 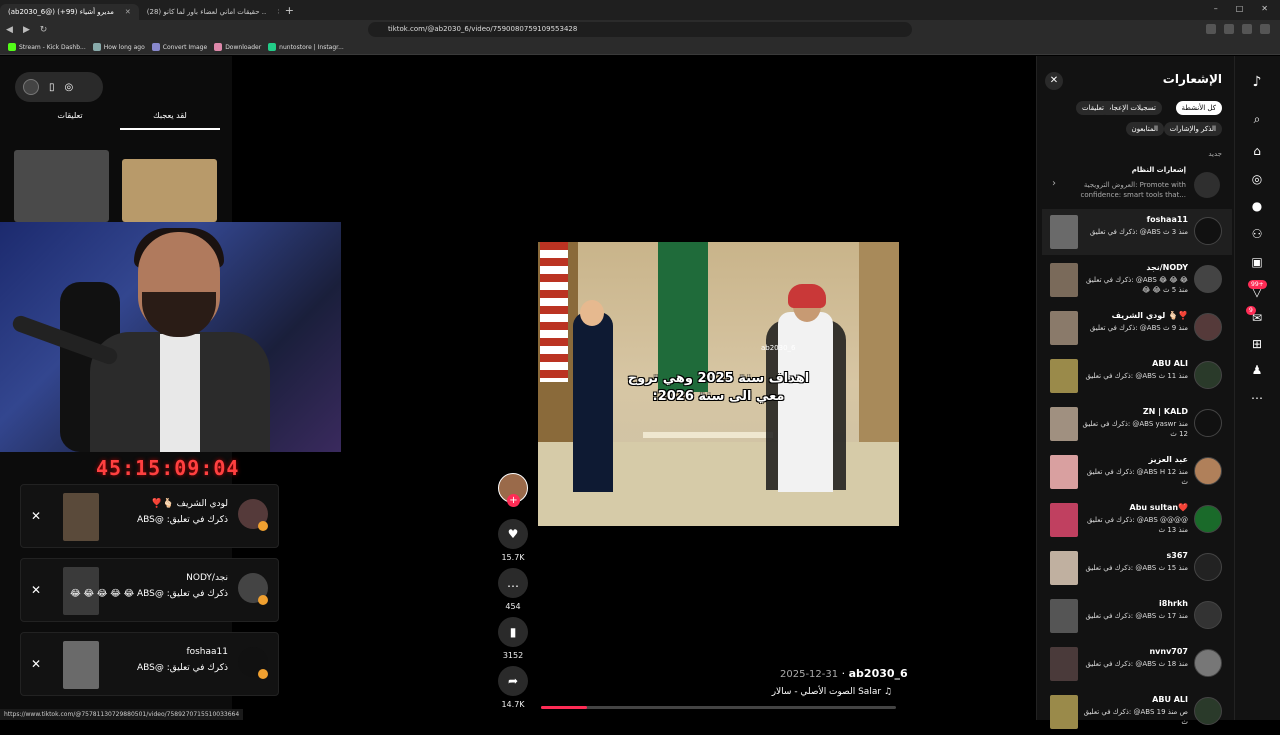 I want to click on back-arrow-icon: ◀, so click(x=9, y=30).